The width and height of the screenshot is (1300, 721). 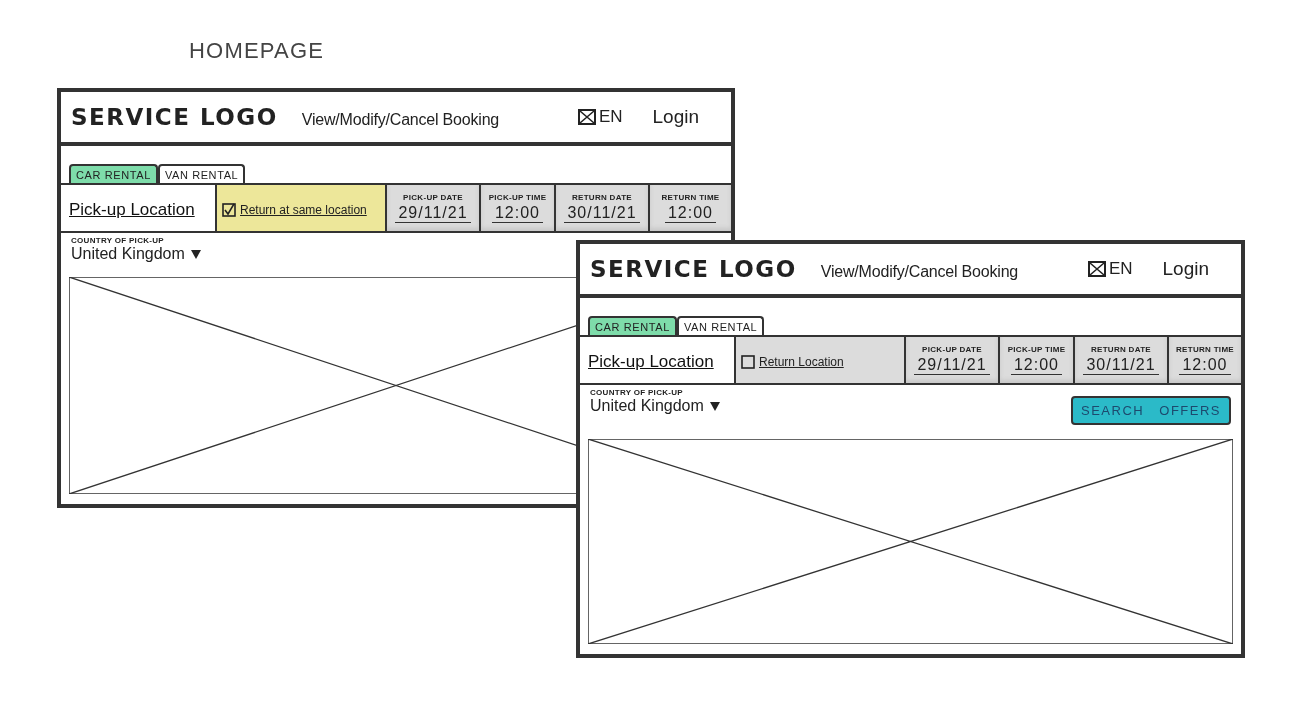 I want to click on search-offers-button: SEARCH OFFERS, so click(x=1151, y=410).